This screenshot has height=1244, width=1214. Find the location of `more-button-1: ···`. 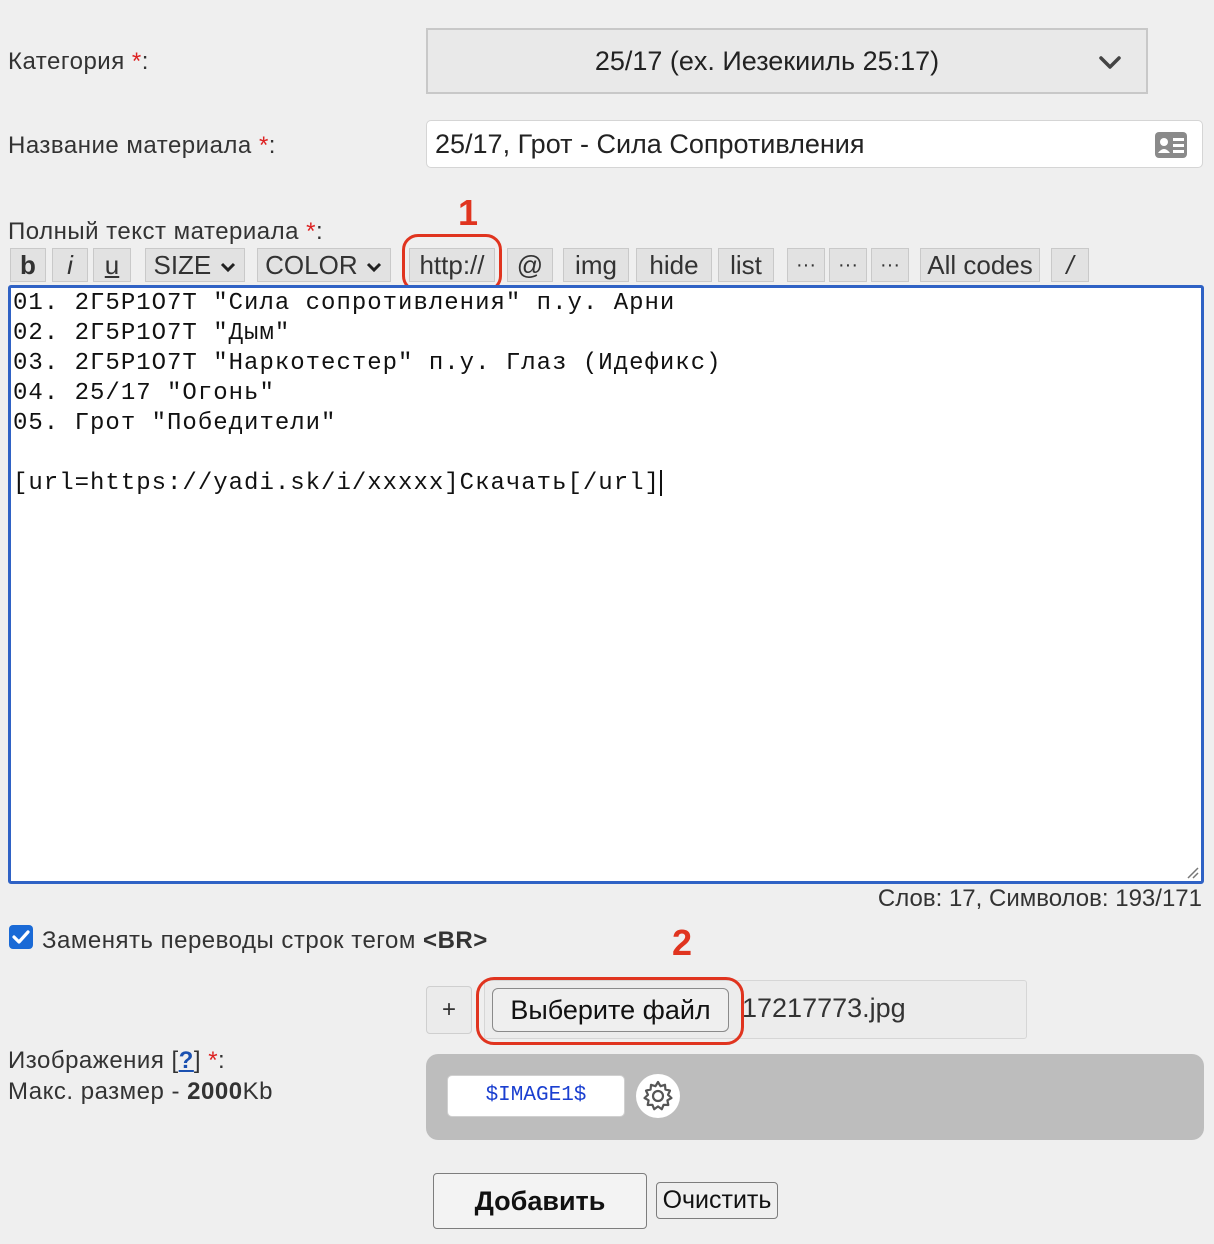

more-button-1: ··· is located at coordinates (806, 265).